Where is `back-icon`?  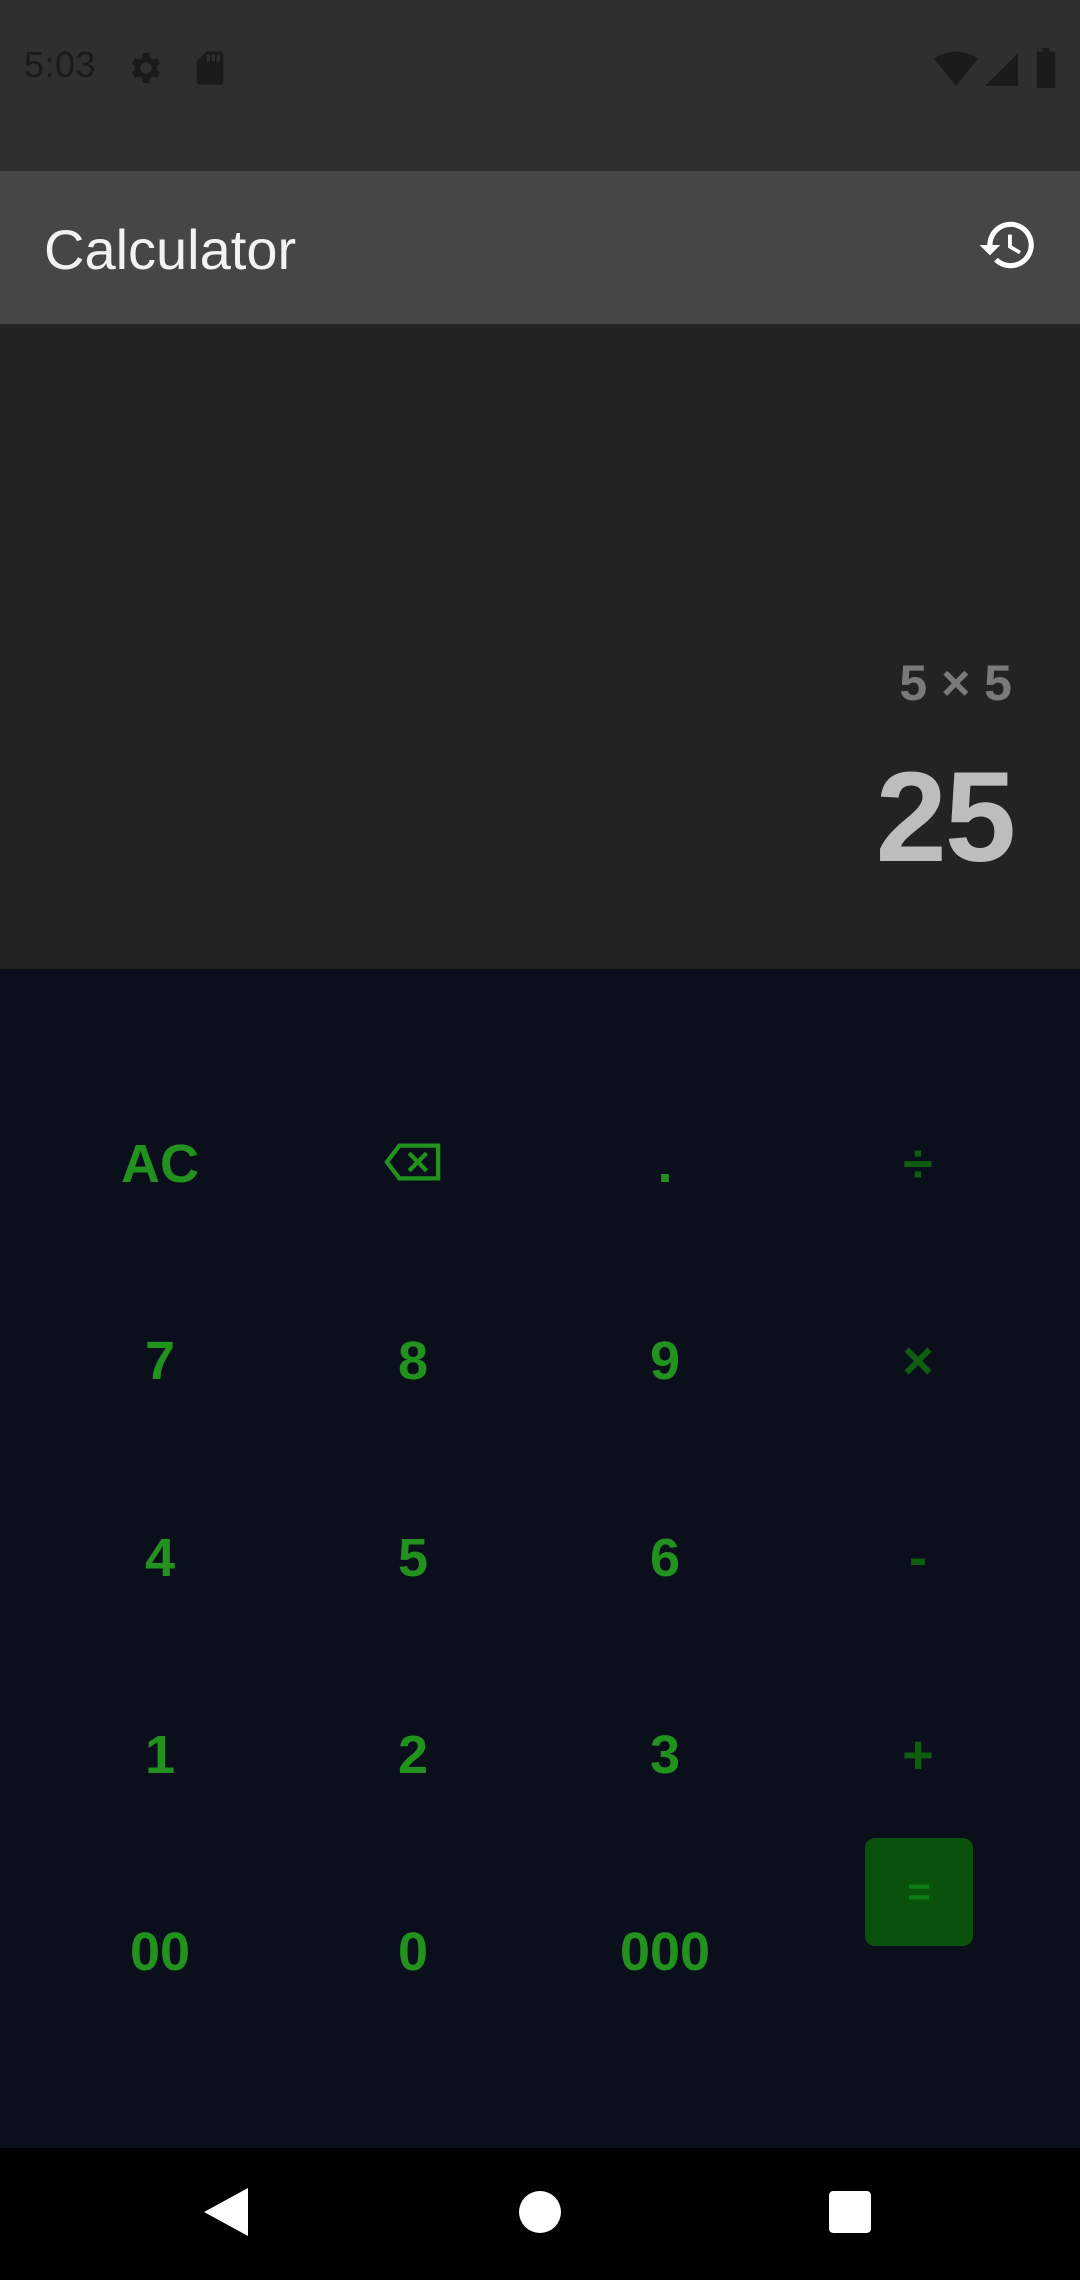
back-icon is located at coordinates (226, 2214).